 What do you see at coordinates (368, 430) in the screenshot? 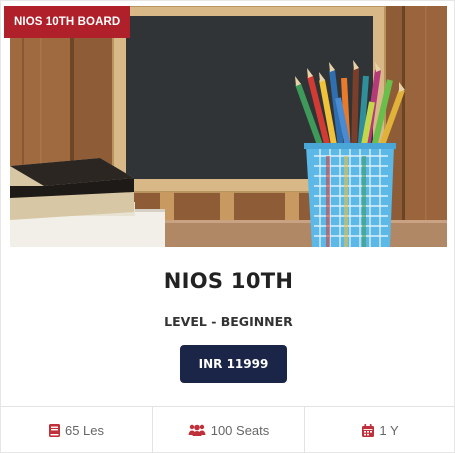
I see `calendar-icon` at bounding box center [368, 430].